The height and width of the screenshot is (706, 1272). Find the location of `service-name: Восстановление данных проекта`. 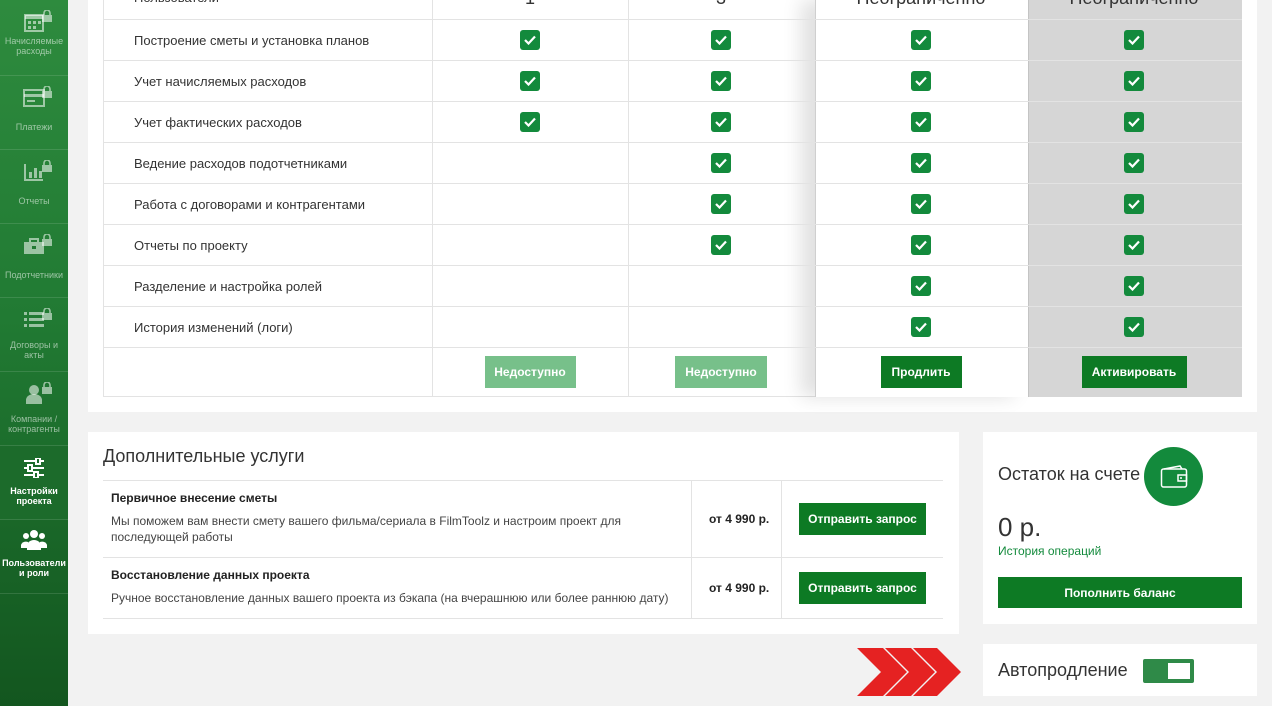

service-name: Восстановление данных проекта is located at coordinates (210, 575).